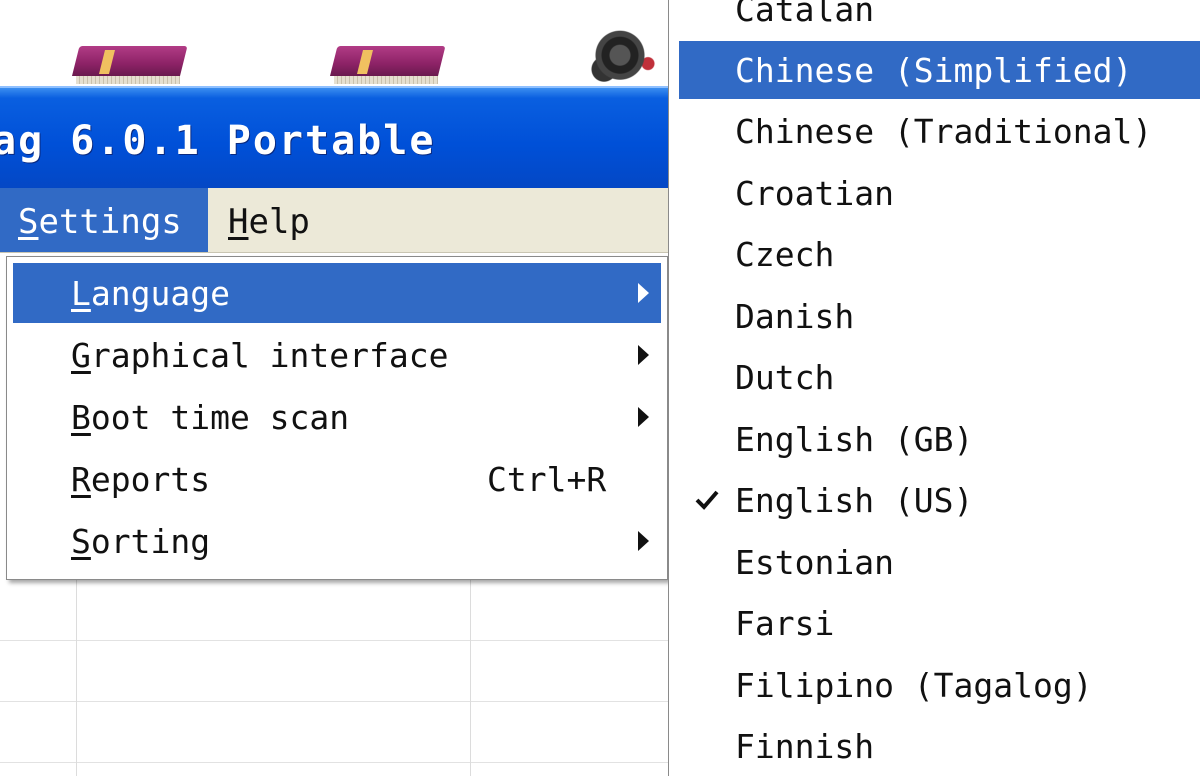 Image resolution: width=1200 pixels, height=777 pixels. Describe the element at coordinates (795, 316) in the screenshot. I see `language-label: Danish` at that location.